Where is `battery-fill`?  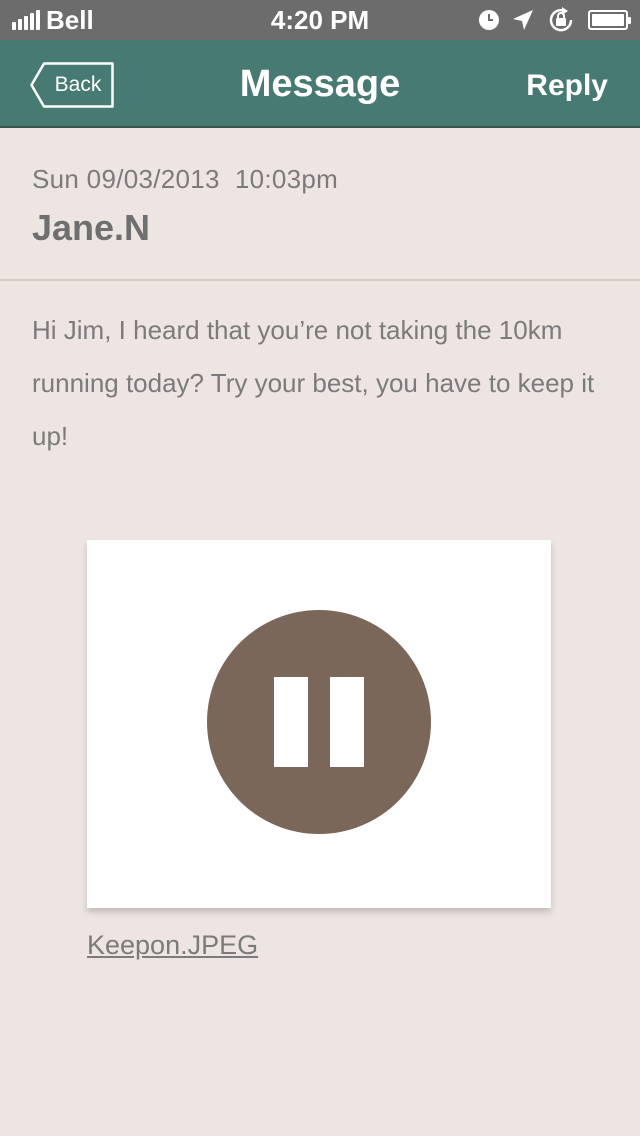 battery-fill is located at coordinates (608, 20).